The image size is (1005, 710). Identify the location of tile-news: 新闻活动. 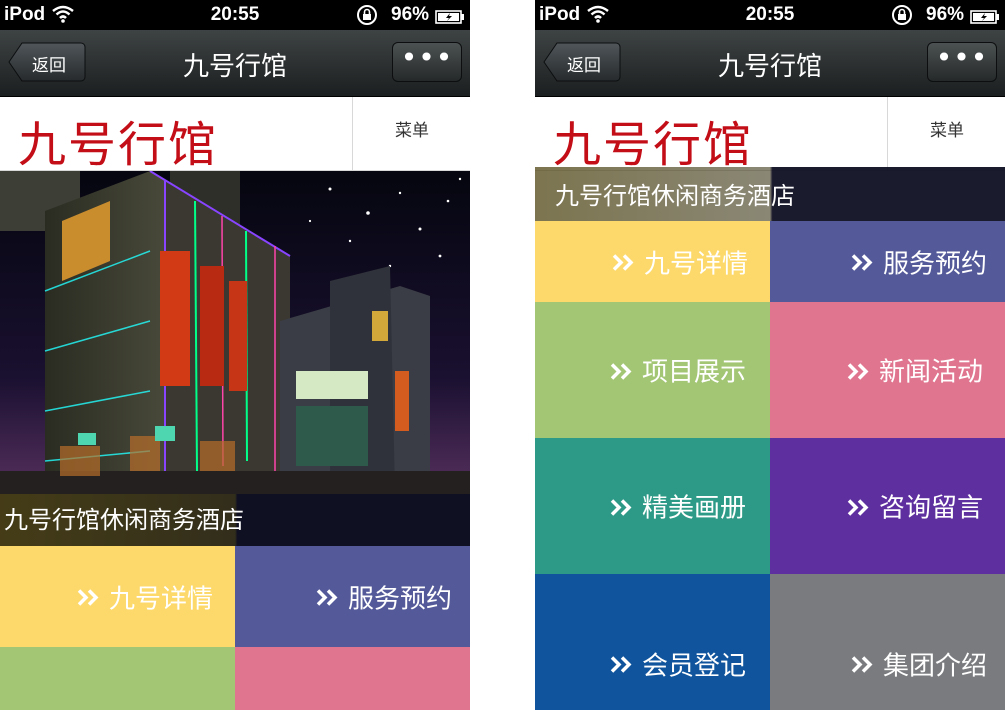
(887, 370).